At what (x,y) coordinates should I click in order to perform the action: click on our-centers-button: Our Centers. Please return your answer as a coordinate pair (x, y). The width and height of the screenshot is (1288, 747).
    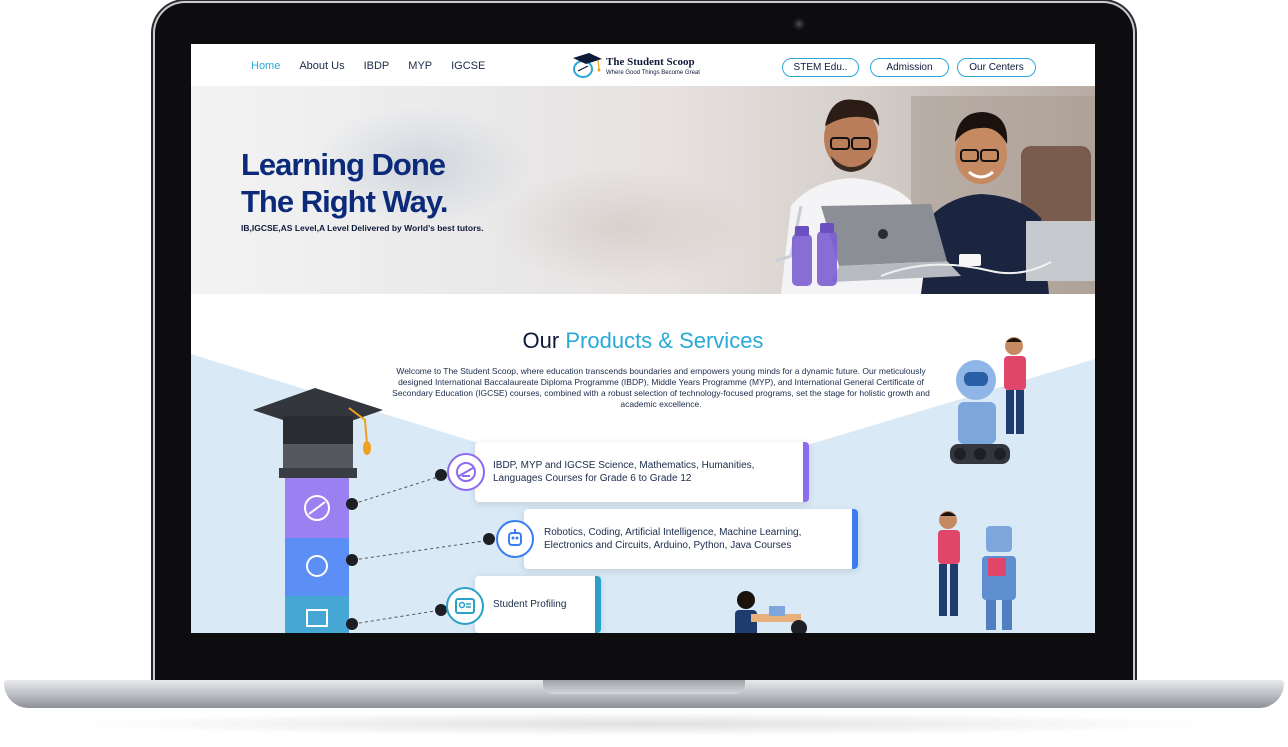
    Looking at the image, I should click on (996, 67).